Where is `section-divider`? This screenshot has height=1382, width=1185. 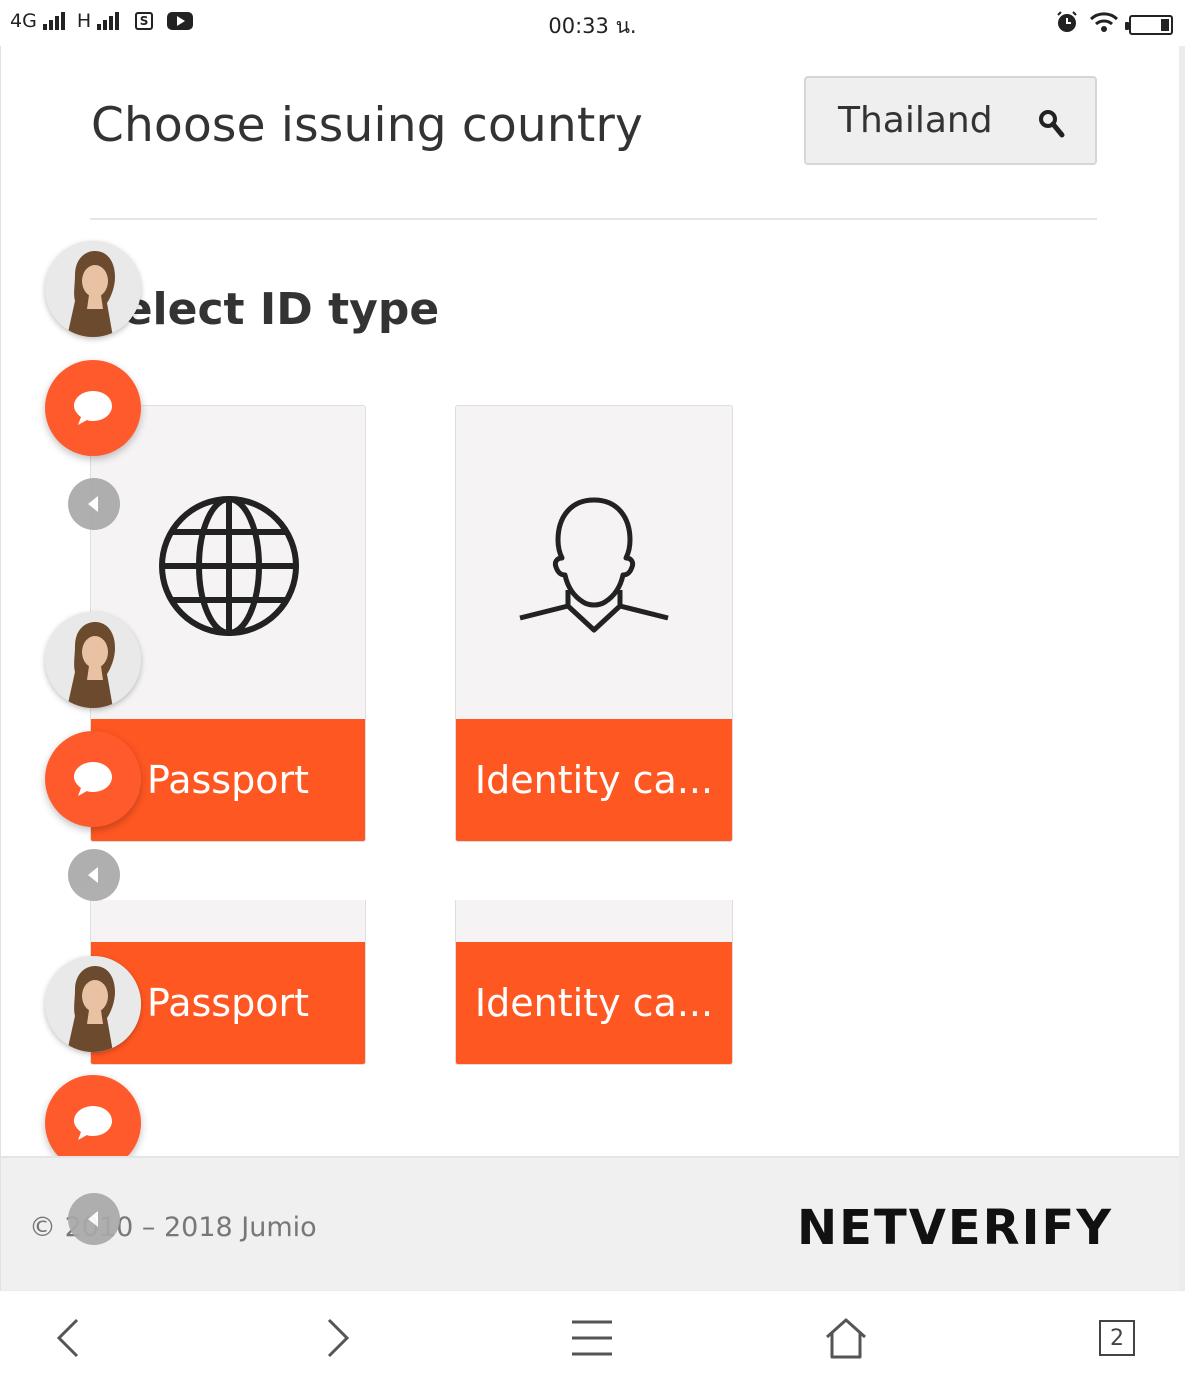 section-divider is located at coordinates (593, 219).